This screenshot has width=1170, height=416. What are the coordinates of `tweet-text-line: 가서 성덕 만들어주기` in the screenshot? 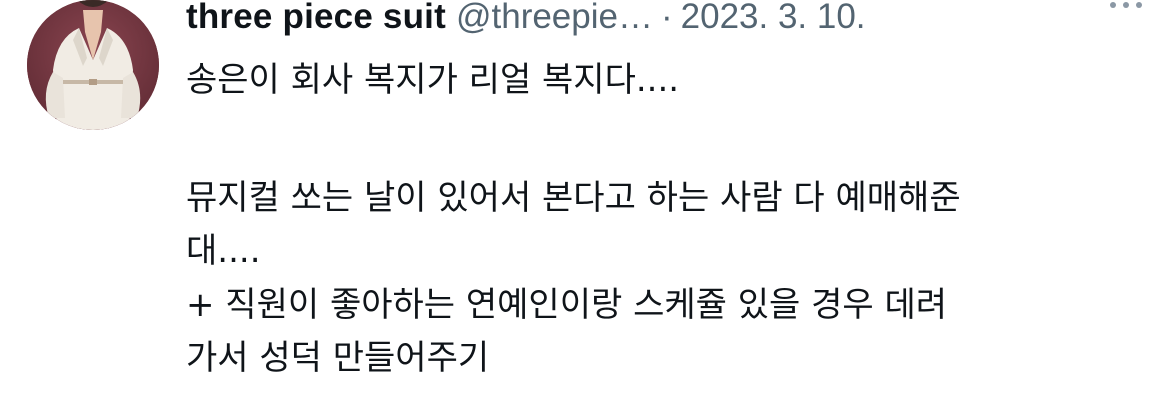 It's located at (338, 358).